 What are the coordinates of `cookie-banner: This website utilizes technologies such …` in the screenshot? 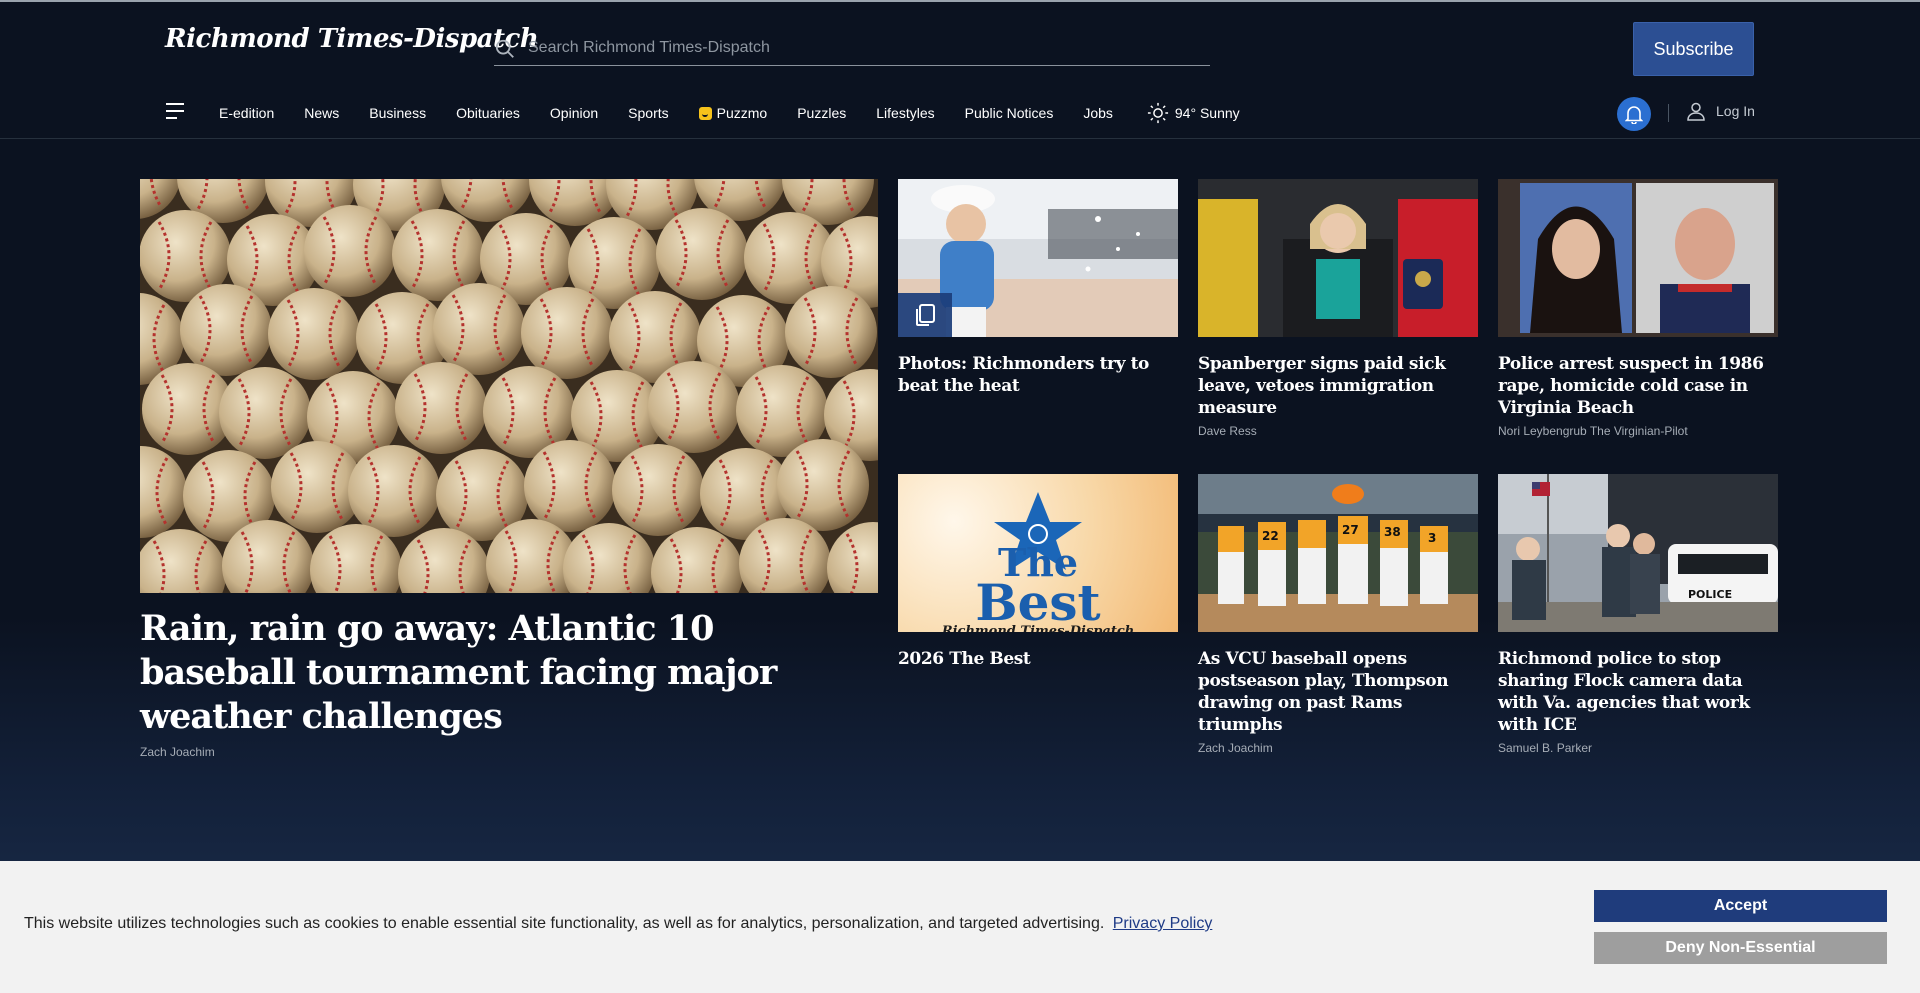 It's located at (960, 927).